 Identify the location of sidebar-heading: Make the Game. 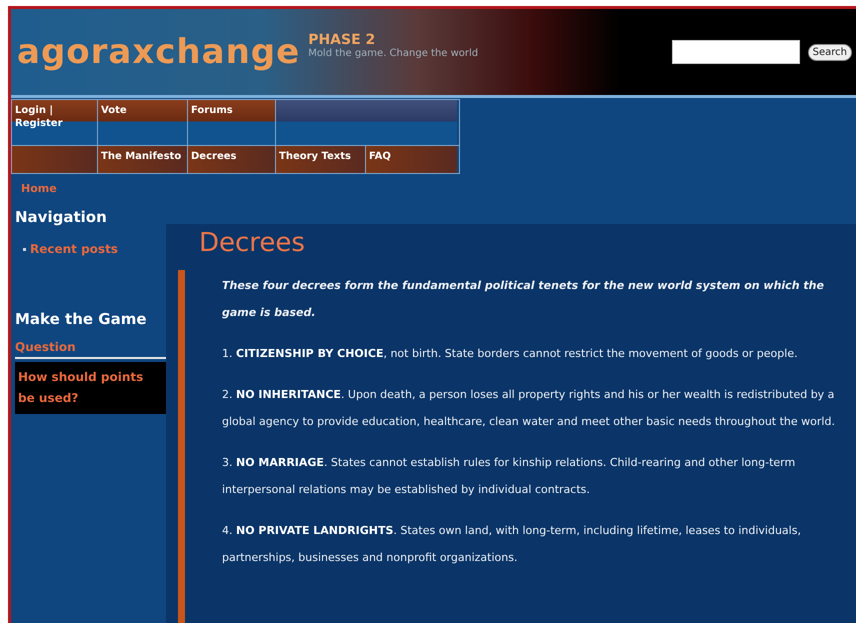
(81, 319).